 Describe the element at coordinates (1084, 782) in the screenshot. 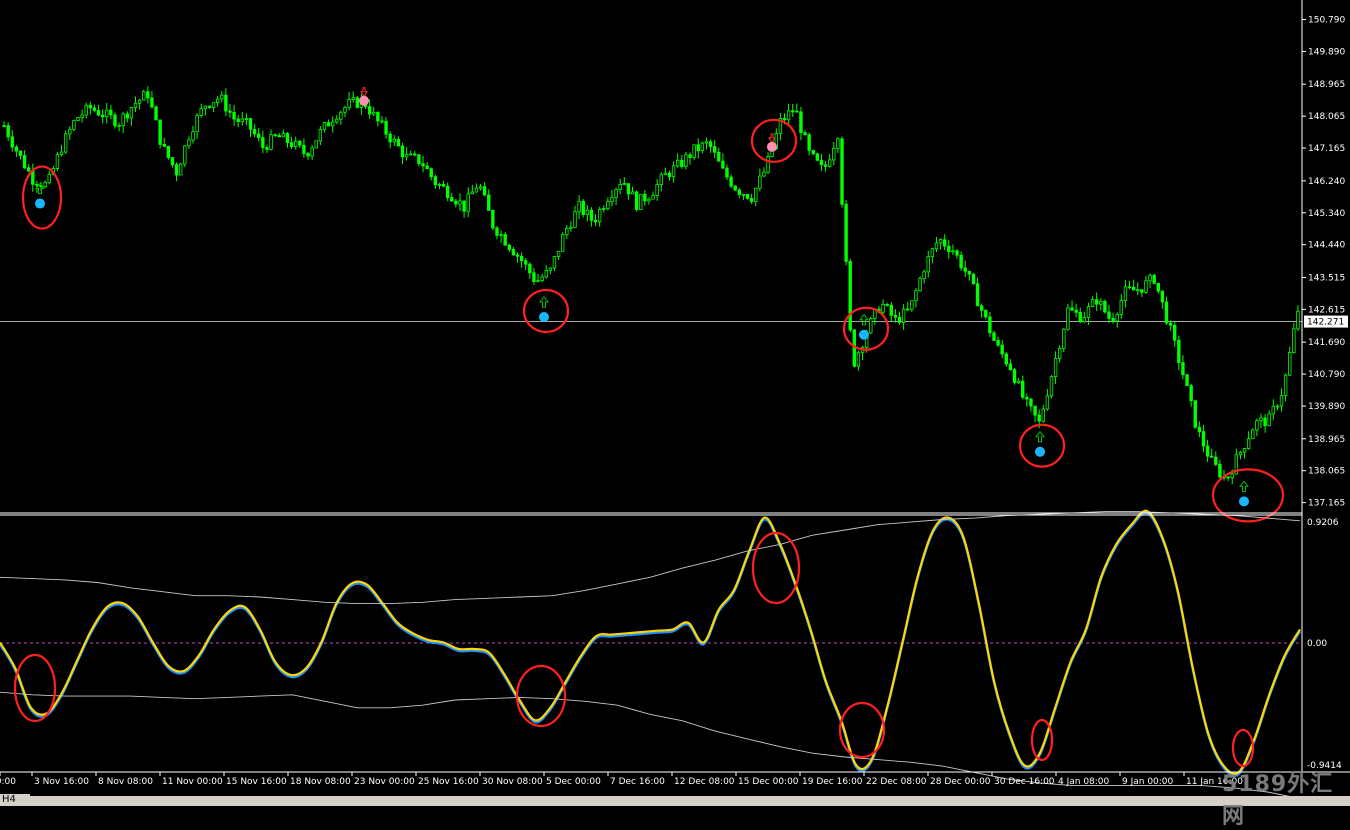

I see `time-tick-label: 4 Jan 08:00` at that location.